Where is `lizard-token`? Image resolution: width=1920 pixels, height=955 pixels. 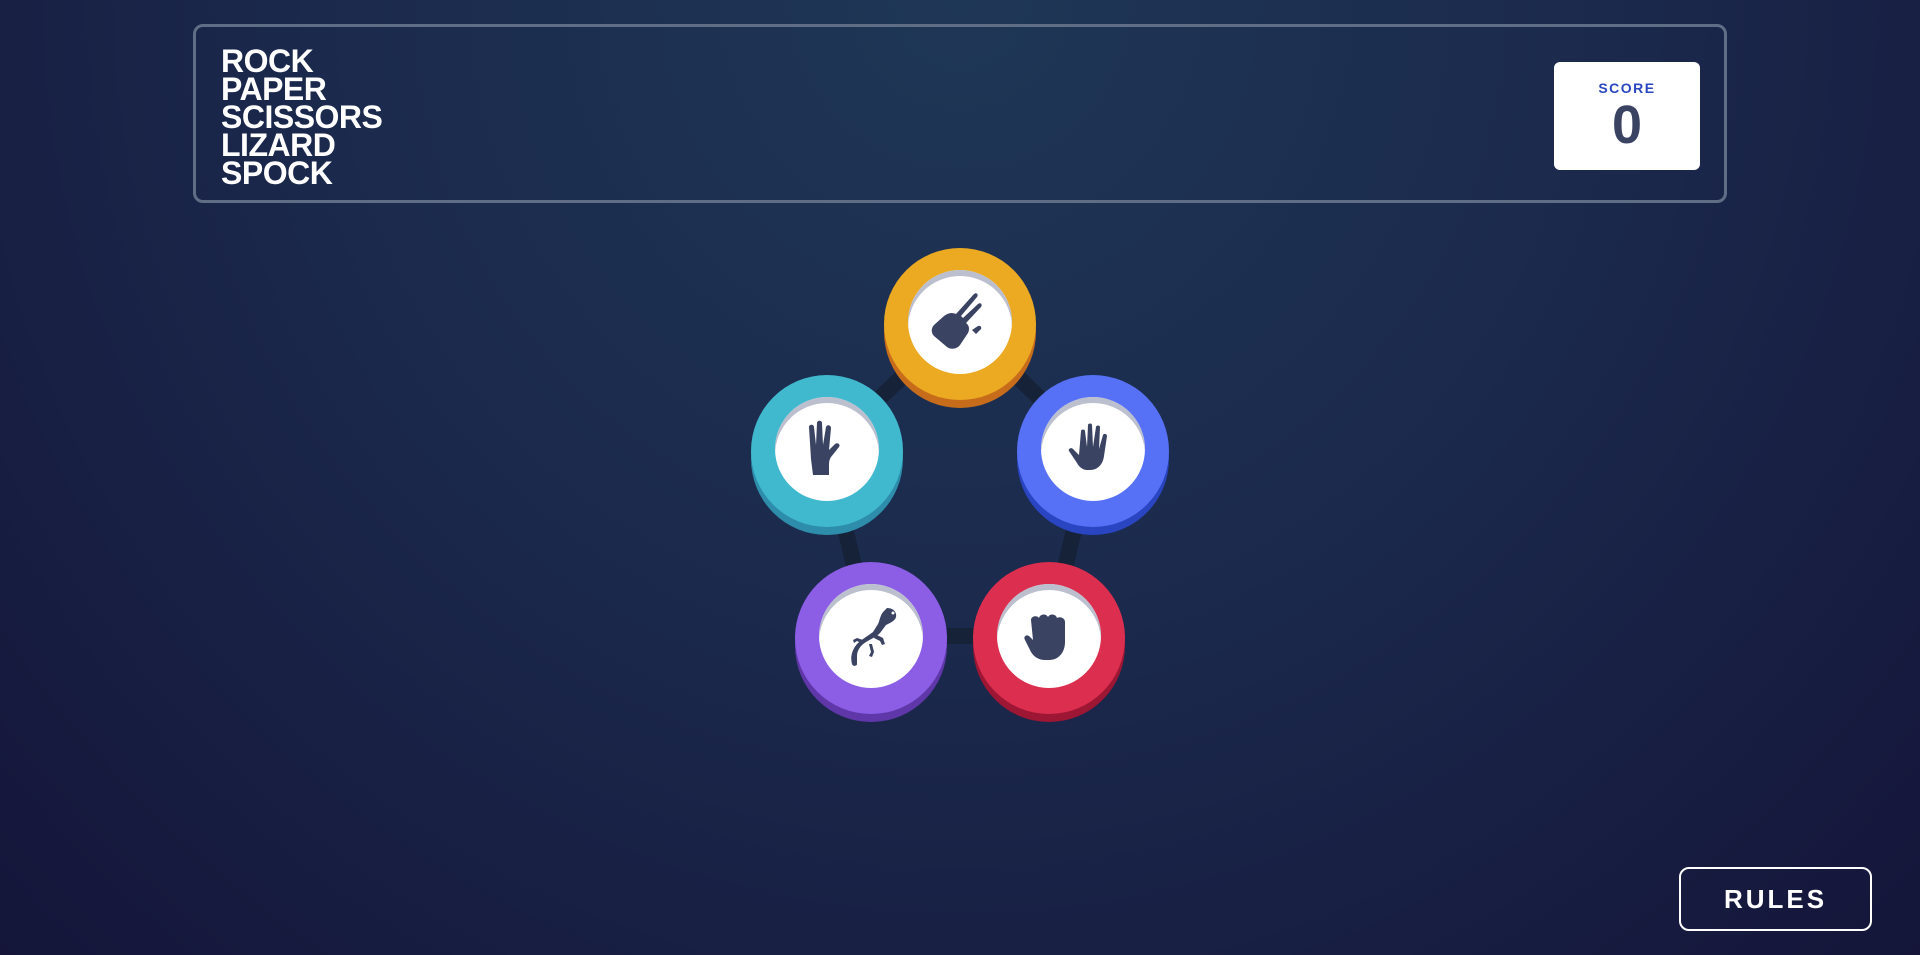 lizard-token is located at coordinates (871, 638).